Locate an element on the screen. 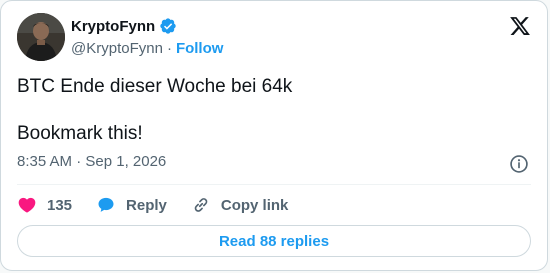 The image size is (550, 273). follow-button: Follow is located at coordinates (200, 48).